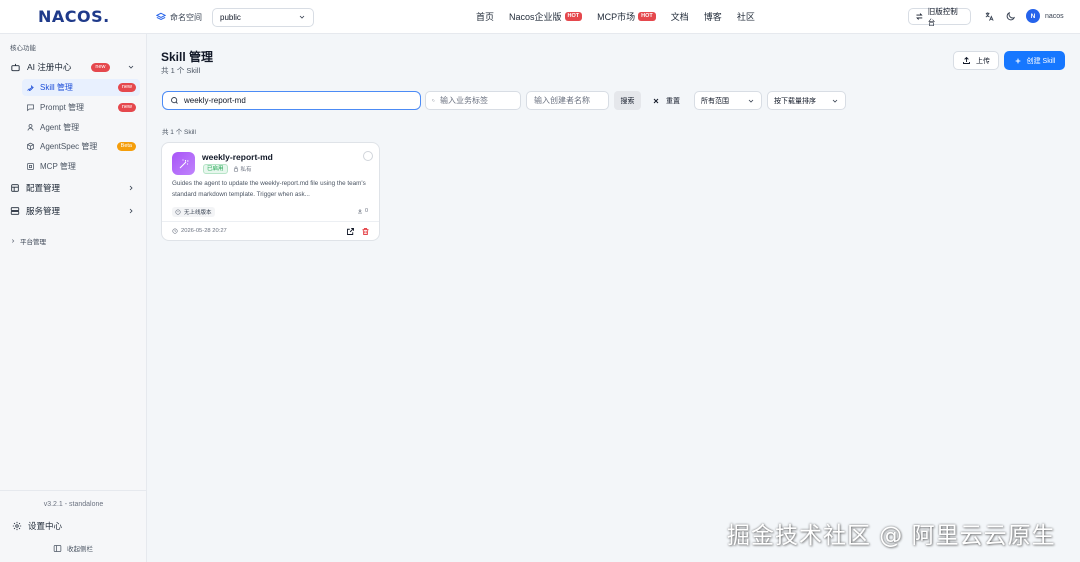 This screenshot has height=562, width=1080. I want to click on namespace-value: public, so click(230, 17).